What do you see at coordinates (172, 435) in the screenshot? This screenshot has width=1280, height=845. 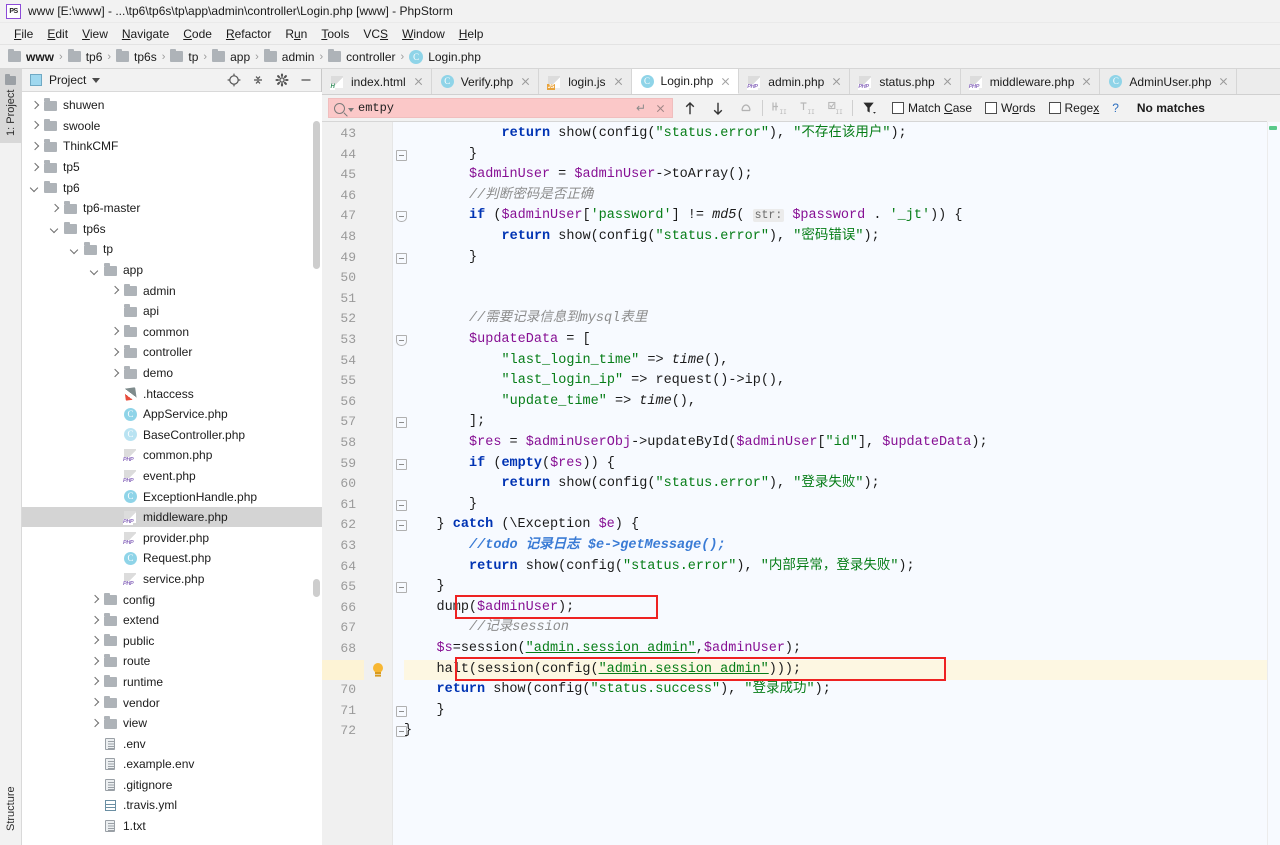 I see `tree-item-basecontroller-php: C BaseController.php` at bounding box center [172, 435].